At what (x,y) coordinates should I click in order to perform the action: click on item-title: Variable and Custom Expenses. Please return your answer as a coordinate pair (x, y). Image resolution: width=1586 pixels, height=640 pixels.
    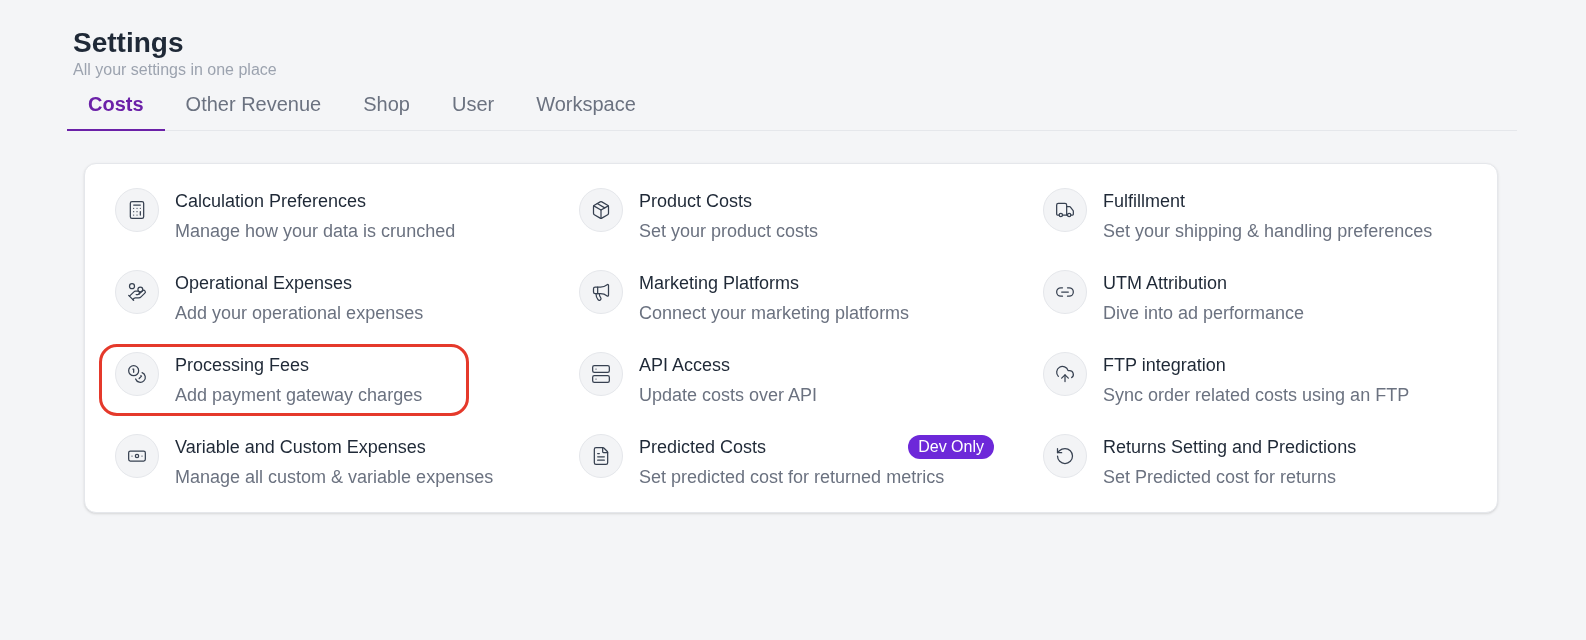
    Looking at the image, I should click on (300, 447).